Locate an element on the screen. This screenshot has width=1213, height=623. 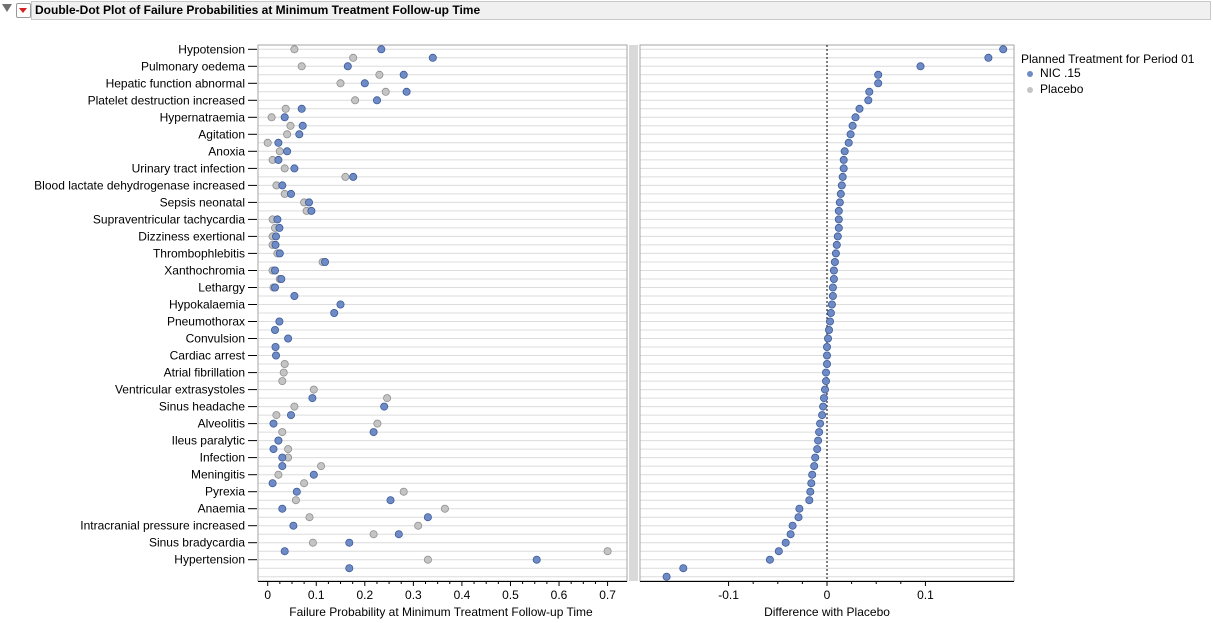
legend-item-nic: NIC .15 is located at coordinates (1110, 74).